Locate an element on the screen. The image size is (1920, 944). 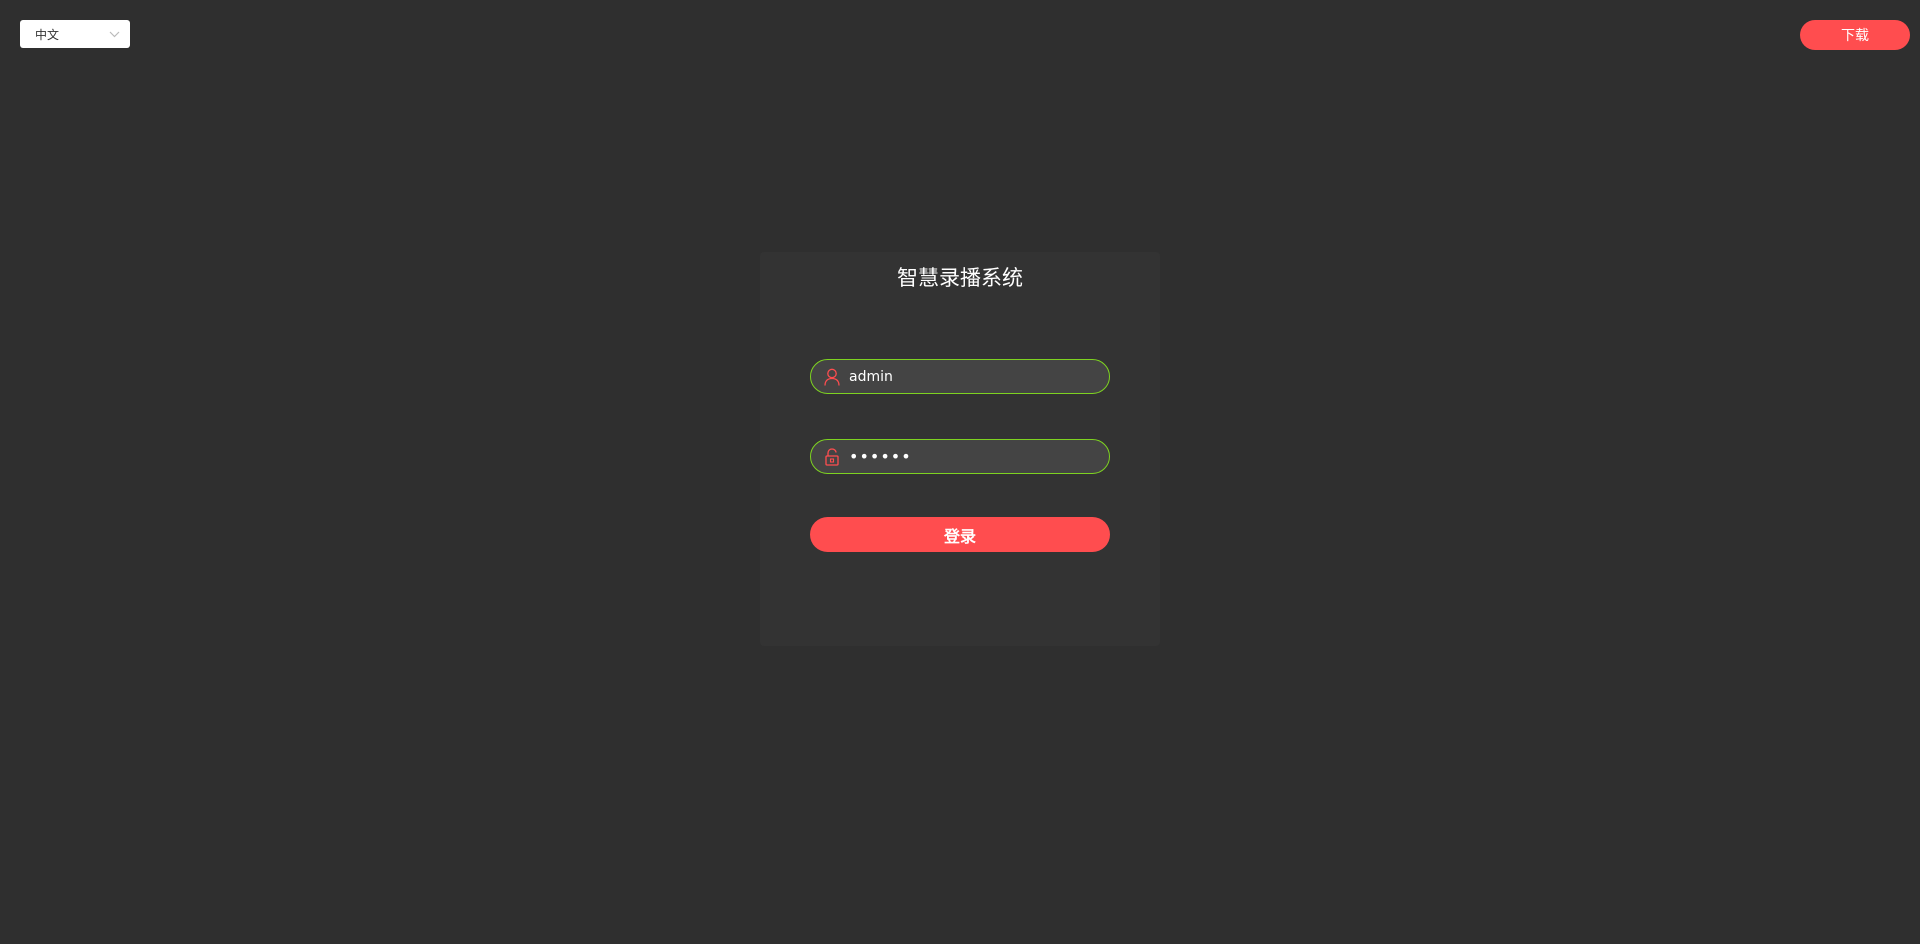
username-input is located at coordinates (974, 376).